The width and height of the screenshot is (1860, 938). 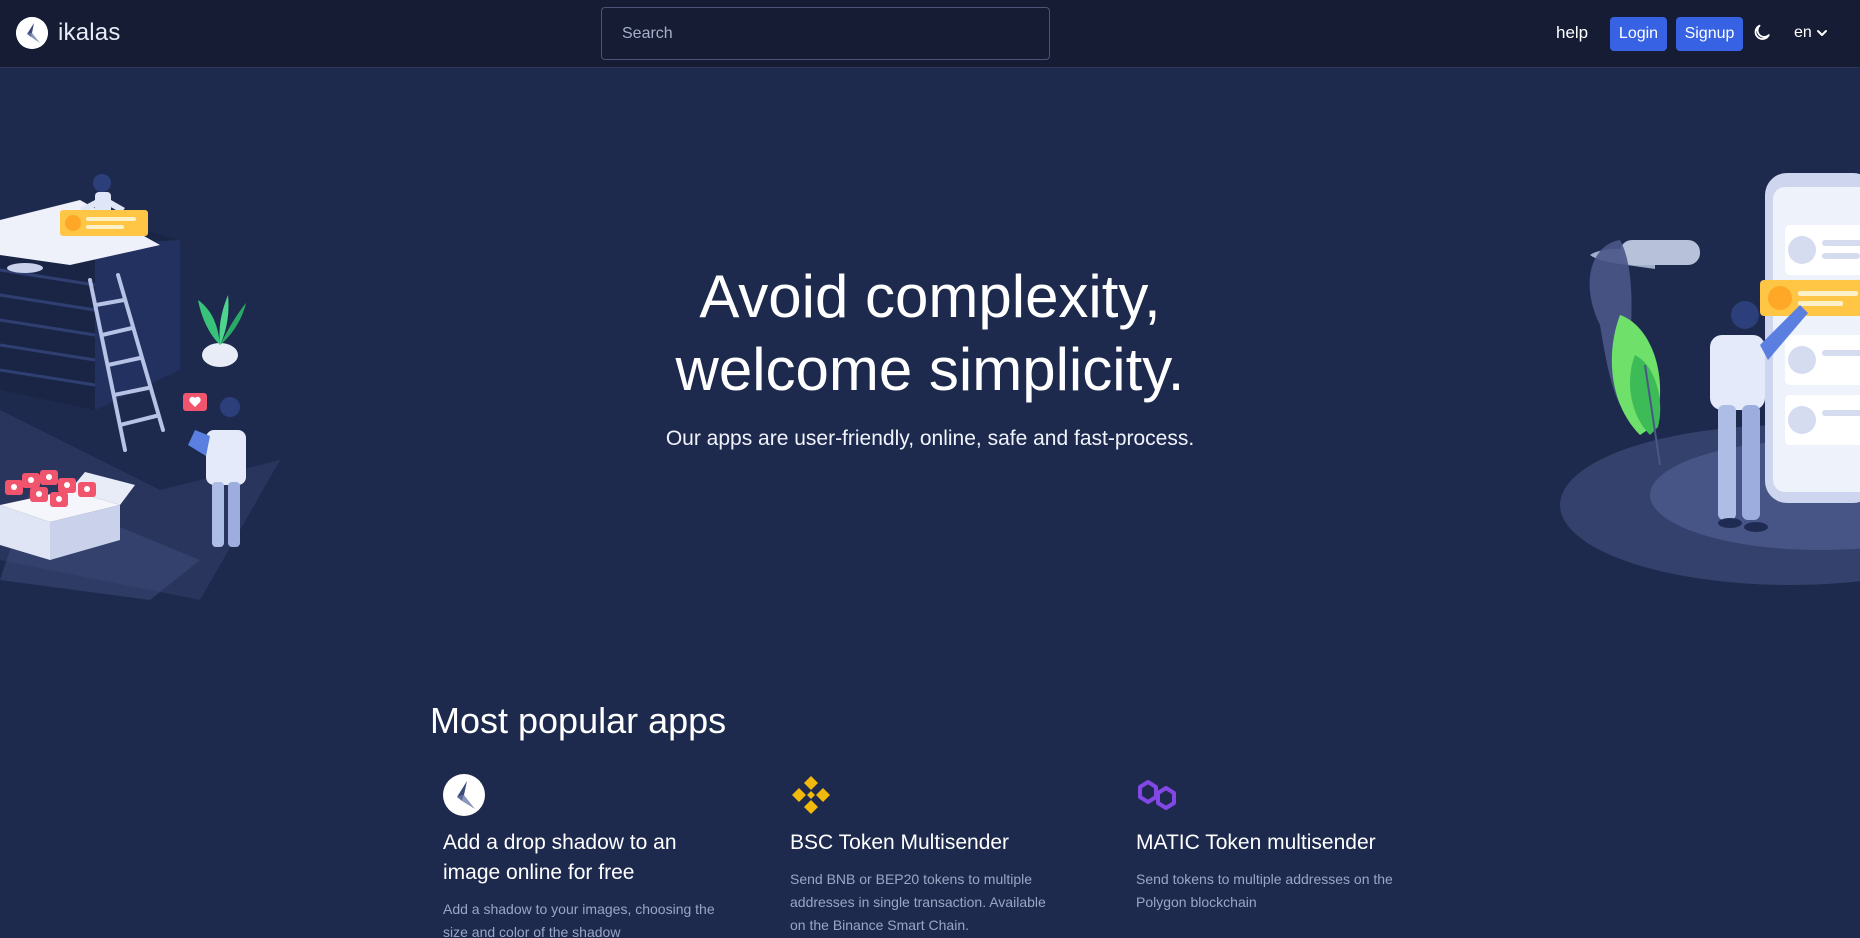 I want to click on app-card-title: BSC Token Multisender, so click(x=935, y=843).